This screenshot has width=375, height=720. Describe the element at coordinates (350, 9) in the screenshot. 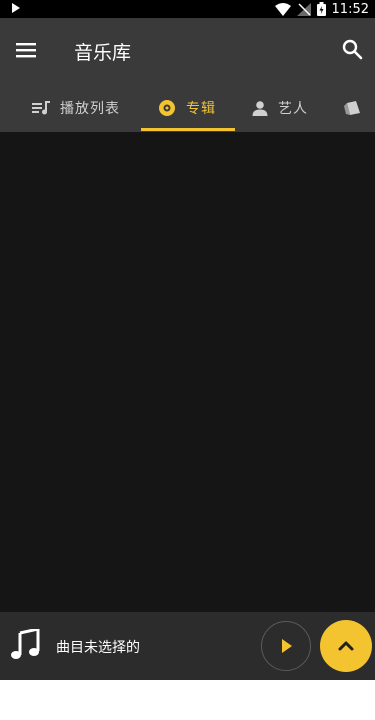

I see `status-time: 11:52` at that location.